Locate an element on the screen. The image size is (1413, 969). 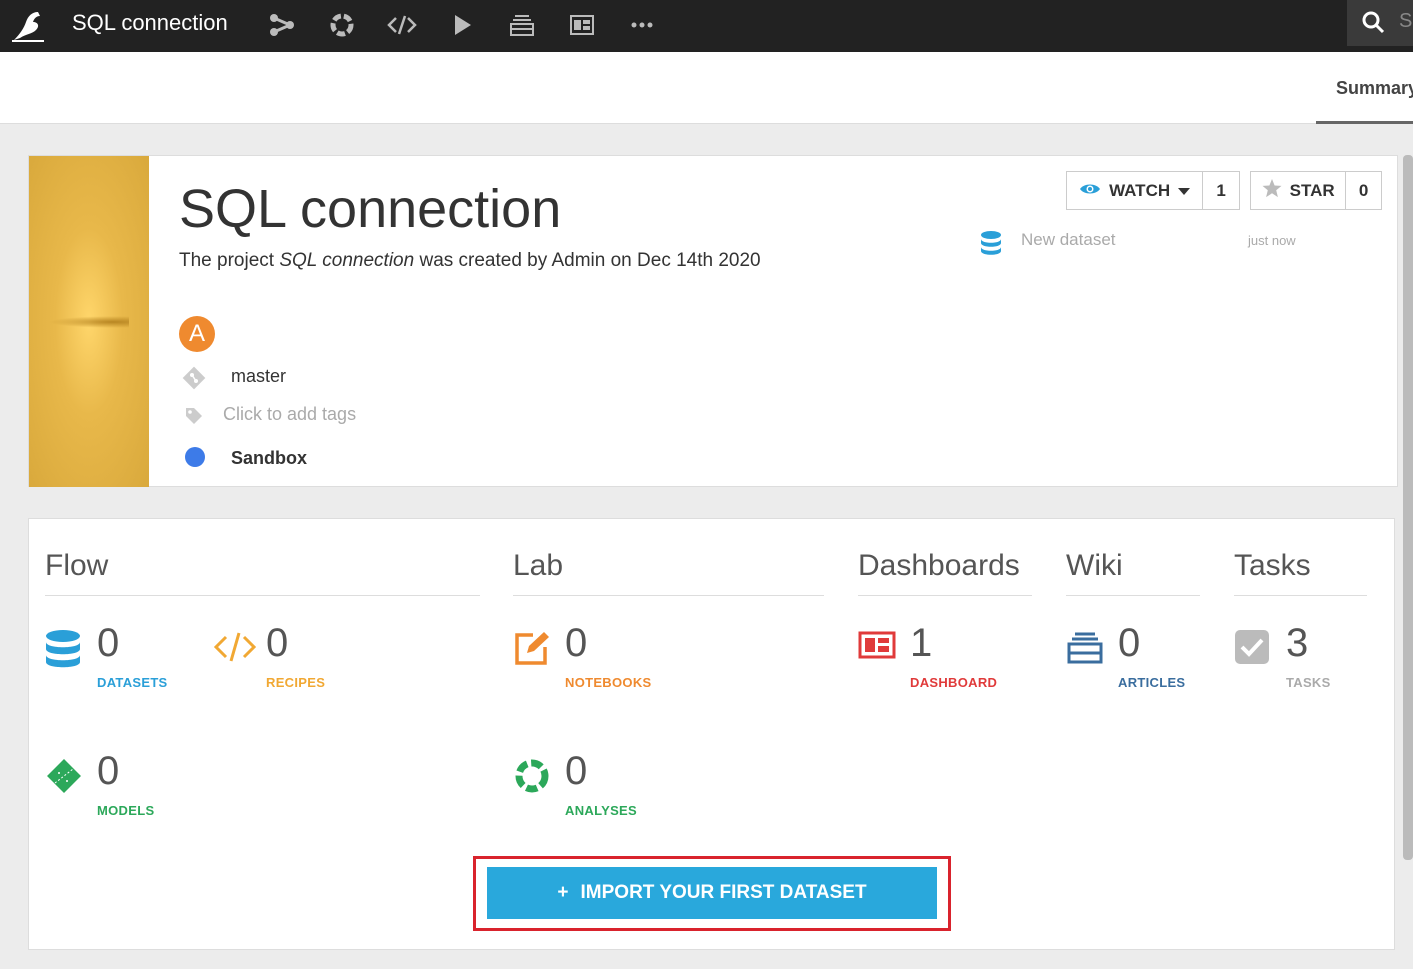
run-icon is located at coordinates (462, 25).